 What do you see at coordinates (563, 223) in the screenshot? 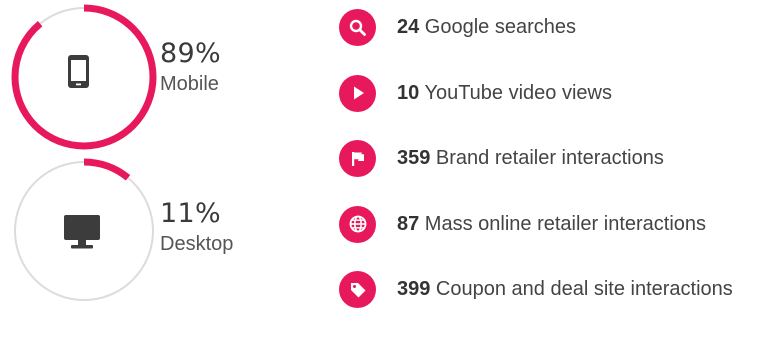
I see `stat-description: Mass online retailer interactions` at bounding box center [563, 223].